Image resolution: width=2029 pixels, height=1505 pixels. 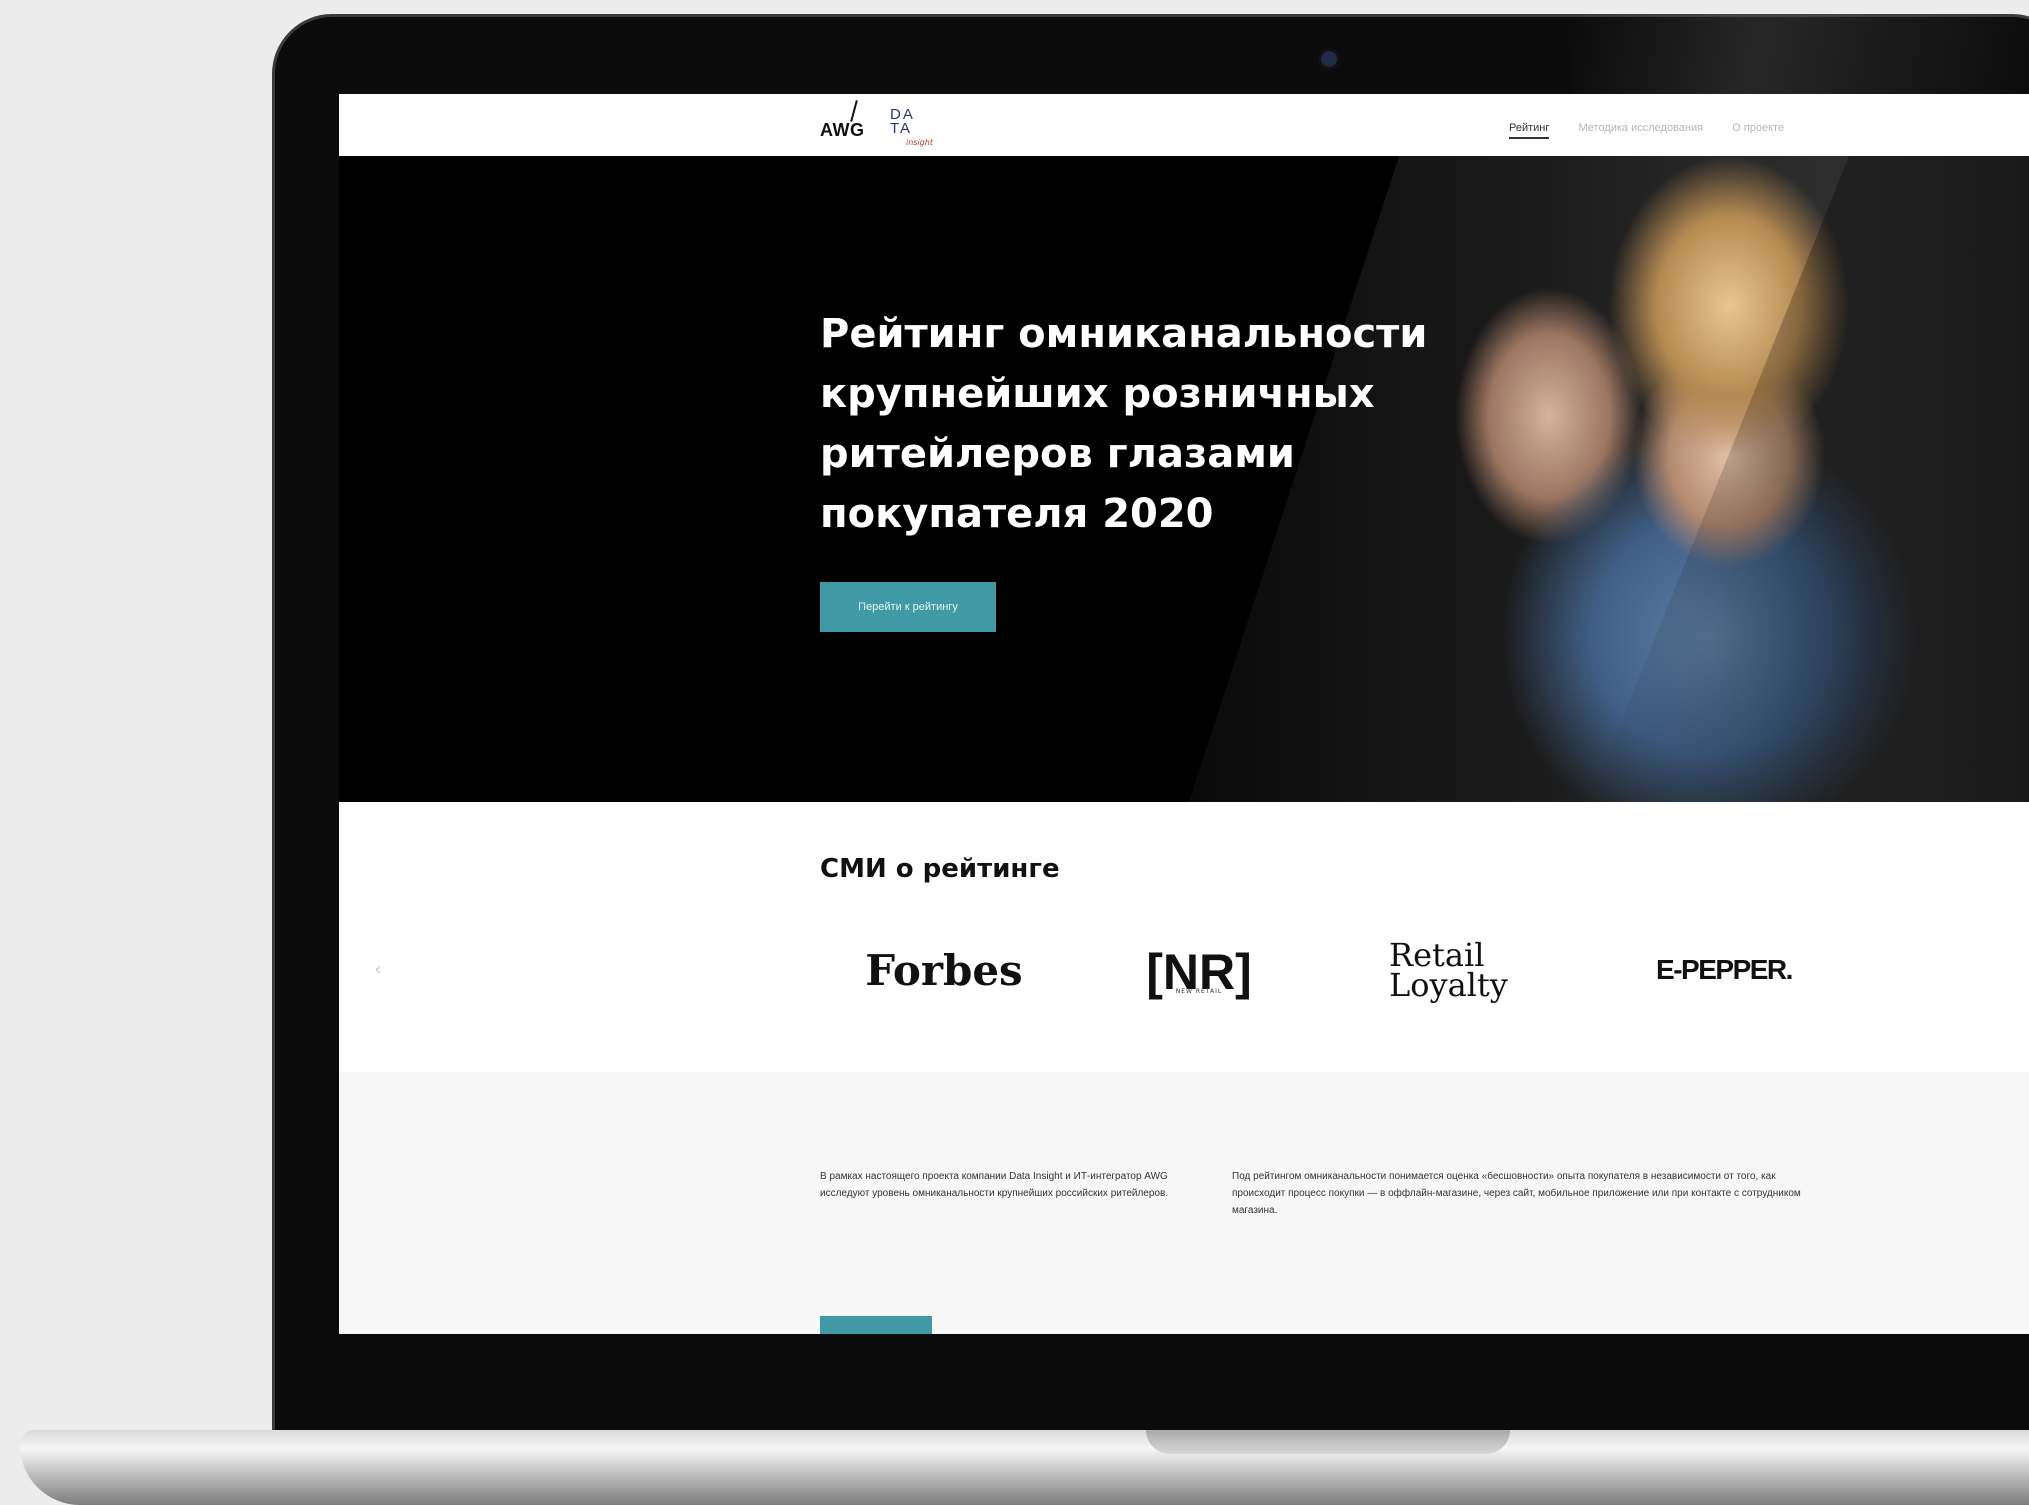 I want to click on awg-data-insight-logo: AWG DA TA insight, so click(x=890, y=126).